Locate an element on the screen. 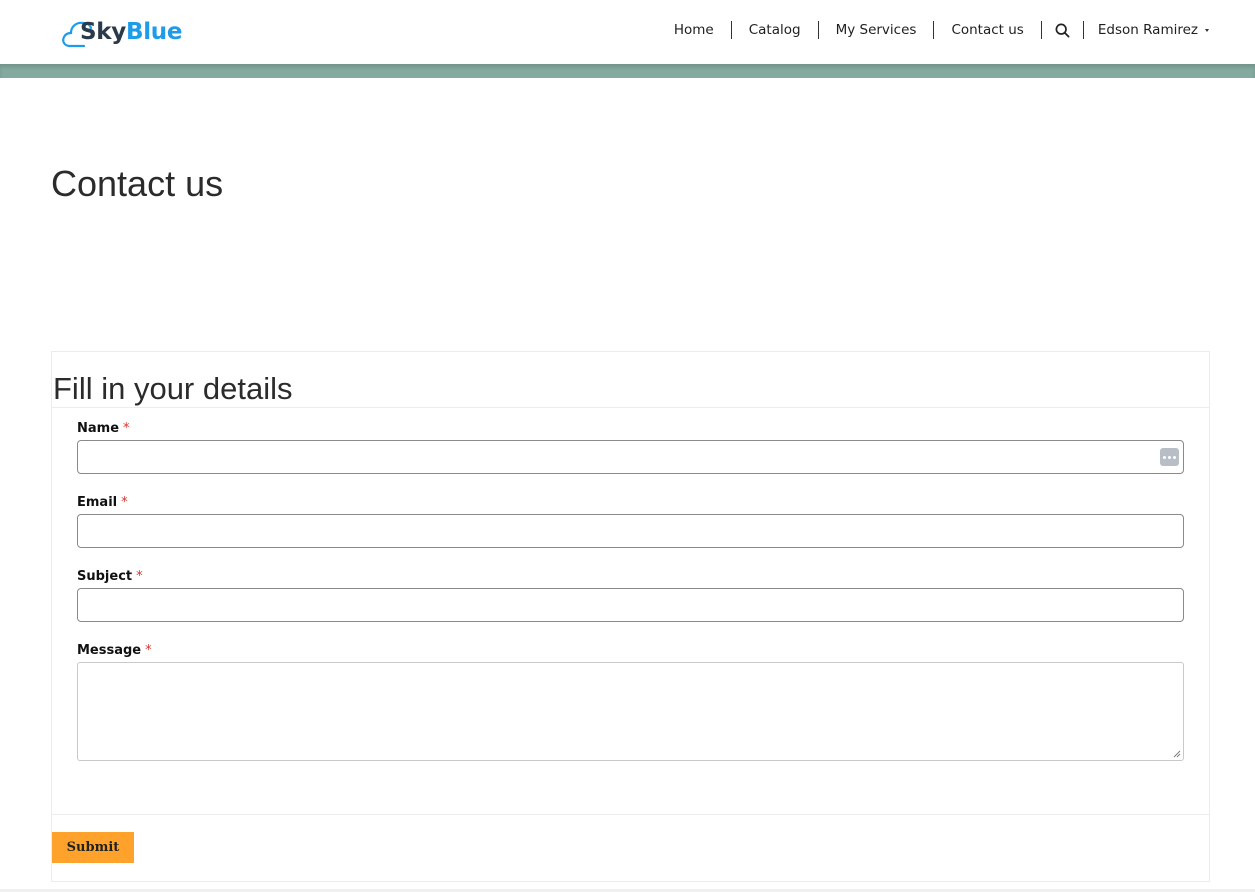  user-name: Edson Ramirez is located at coordinates (1147, 30).